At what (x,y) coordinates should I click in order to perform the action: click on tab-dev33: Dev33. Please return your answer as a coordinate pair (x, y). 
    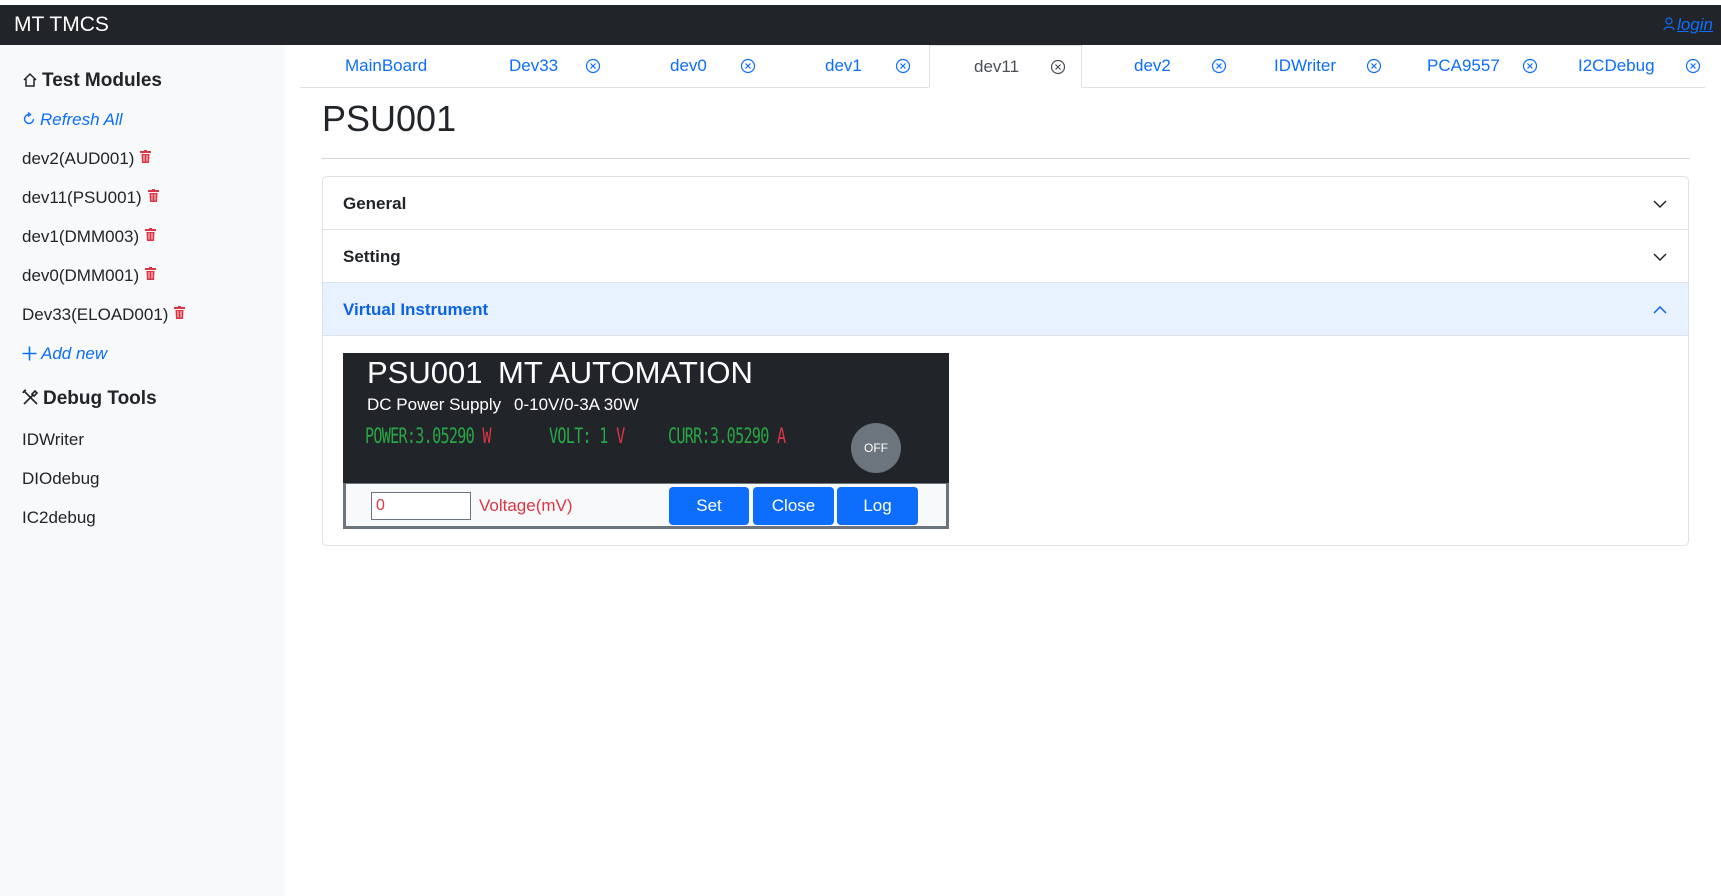
    Looking at the image, I should click on (564, 66).